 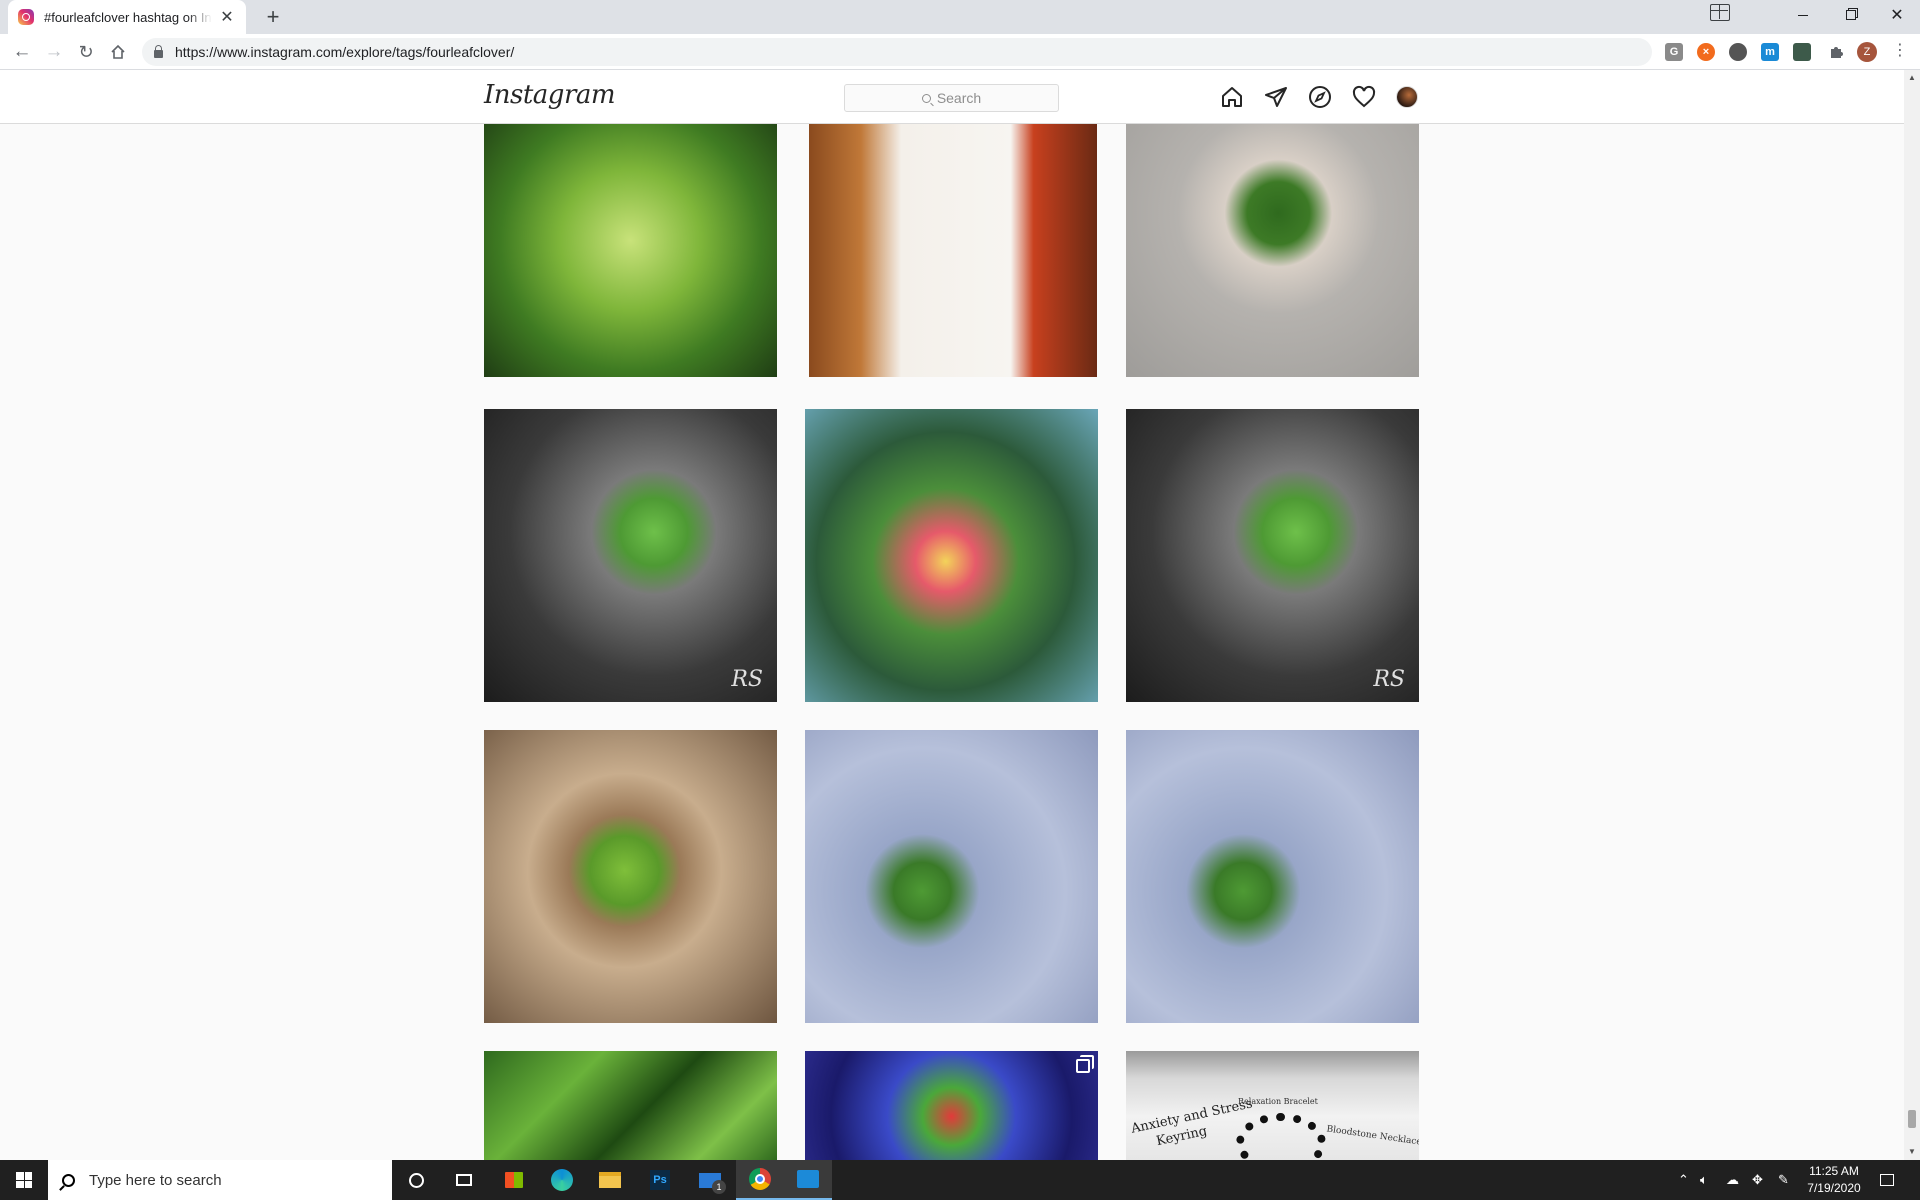 I want to click on search-placeholder: Search, so click(x=959, y=98).